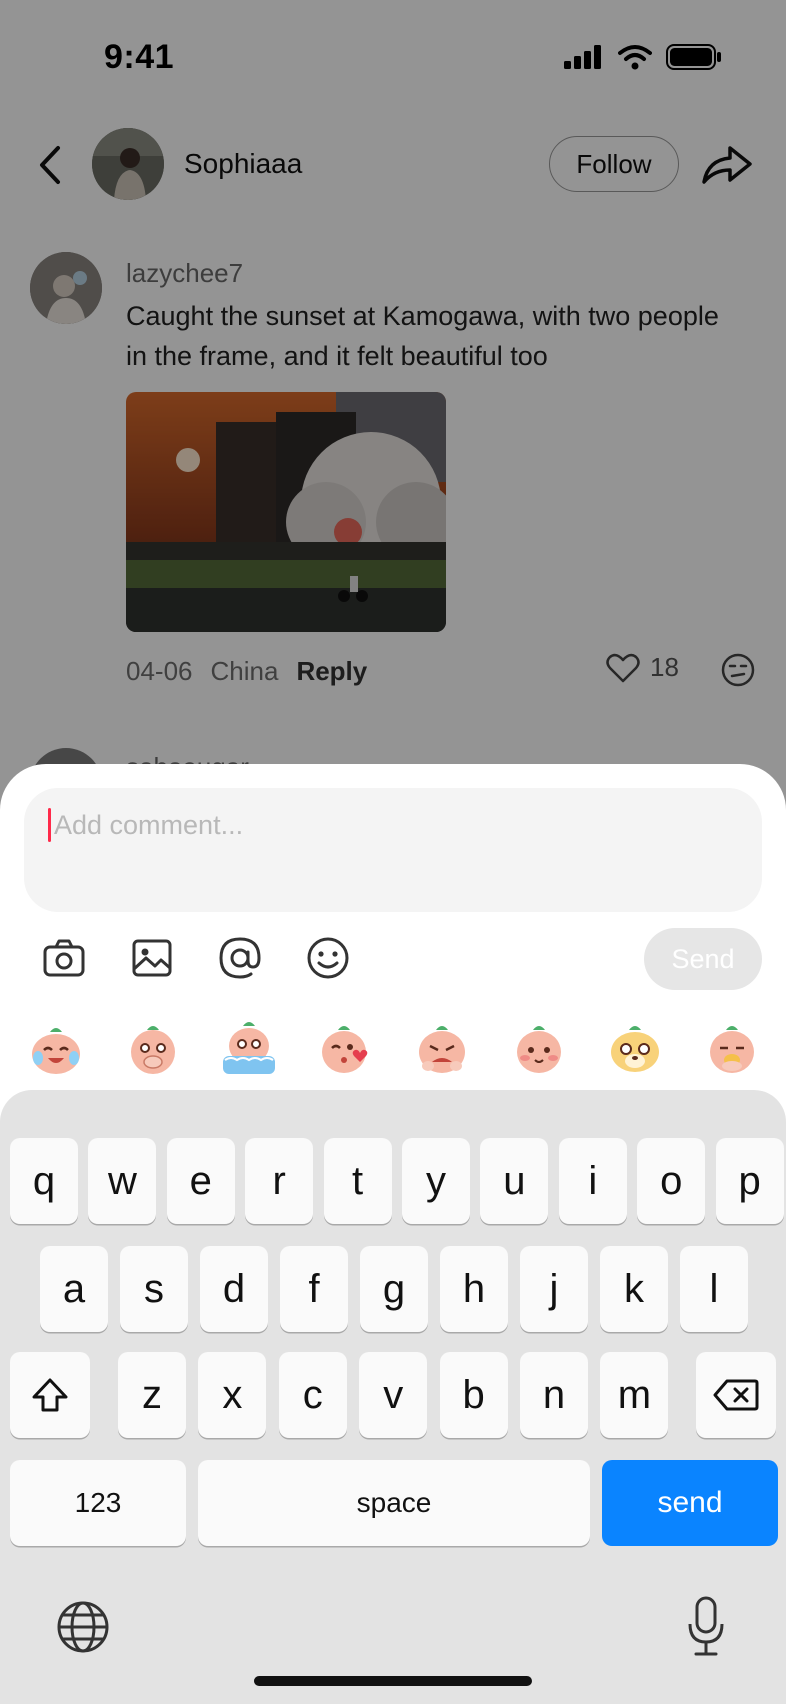 This screenshot has width=786, height=1704. Describe the element at coordinates (44, 1181) in the screenshot. I see `key-q: q` at that location.